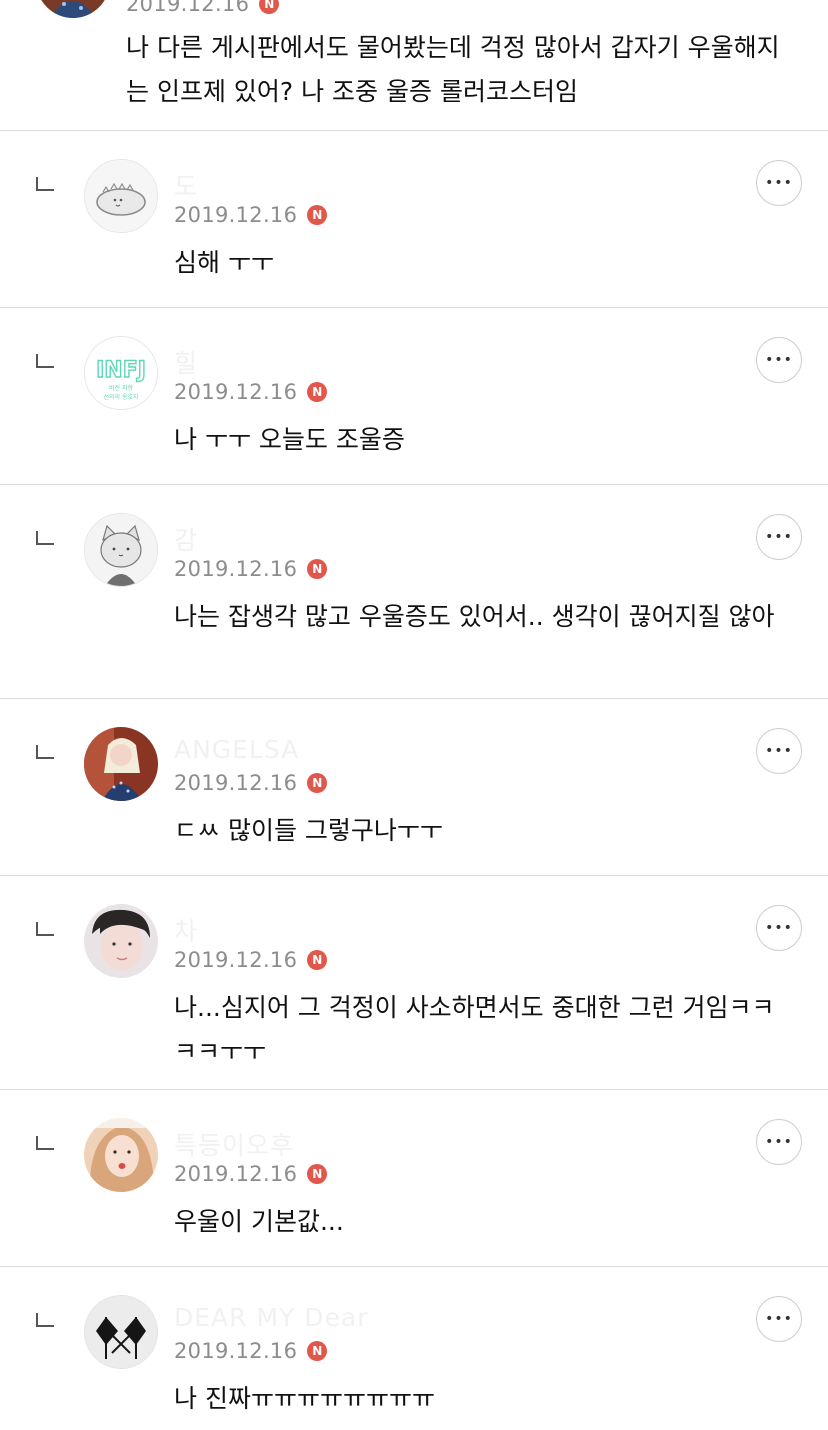 Image resolution: width=828 pixels, height=1430 pixels. What do you see at coordinates (414, 1178) in the screenshot?
I see `reply-item: 특등이오후 2019.12.16 N 우울이 기본값... •••` at bounding box center [414, 1178].